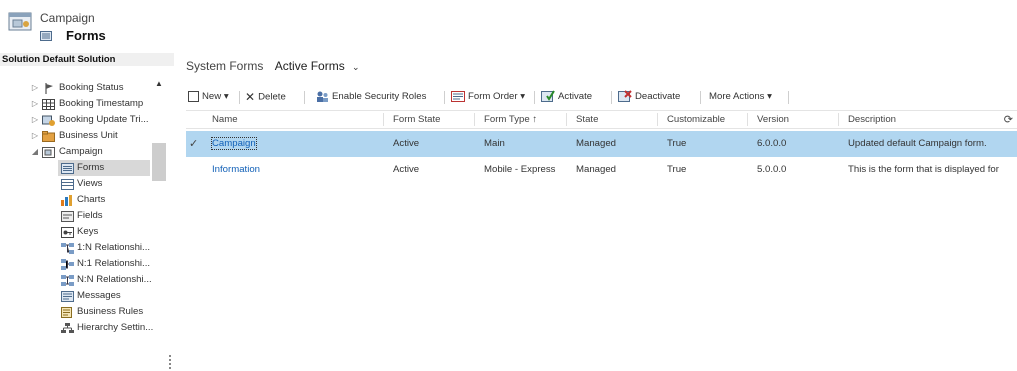  I want to click on view-icon, so click(67, 184).